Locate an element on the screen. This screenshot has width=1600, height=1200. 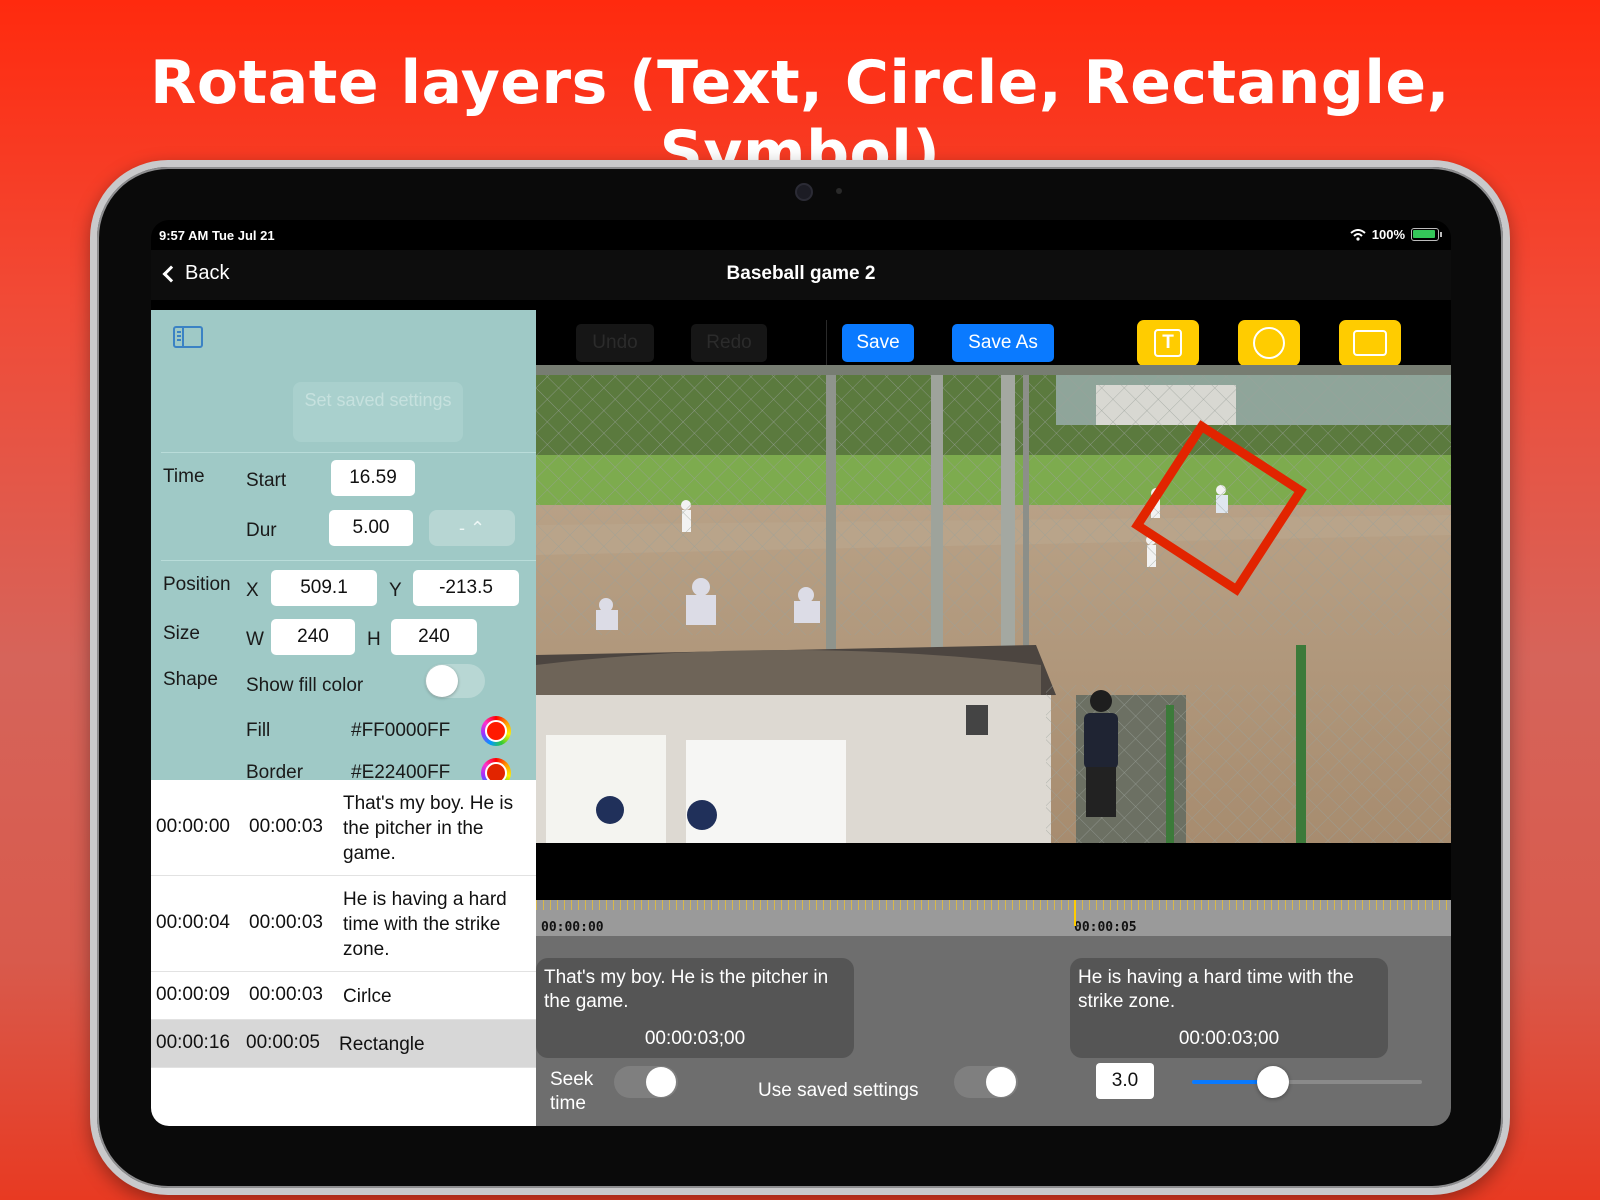
list-item: 00:00:09 00:00:03 Cirlce is located at coordinates (343, 996).